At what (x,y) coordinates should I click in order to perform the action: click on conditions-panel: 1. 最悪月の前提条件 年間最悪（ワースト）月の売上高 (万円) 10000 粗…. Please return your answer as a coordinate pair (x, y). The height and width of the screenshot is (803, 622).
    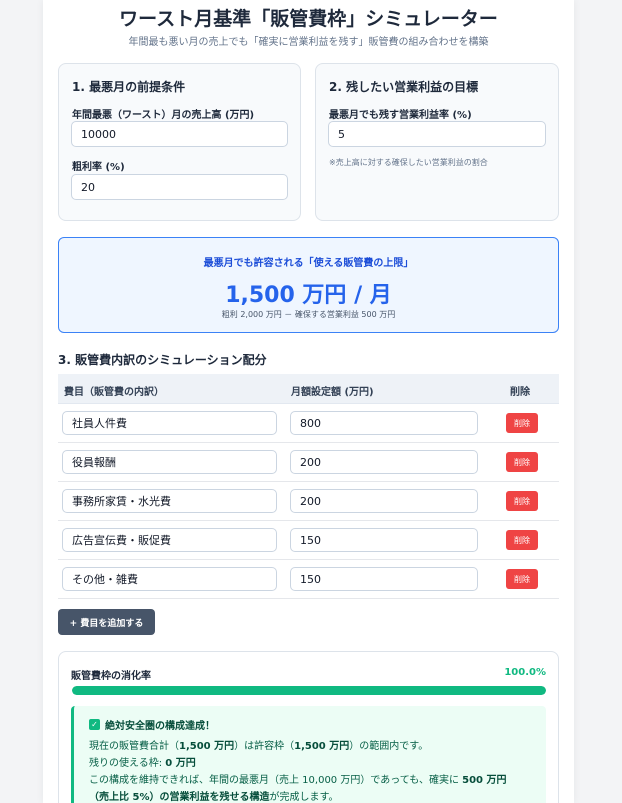
    Looking at the image, I should click on (179, 142).